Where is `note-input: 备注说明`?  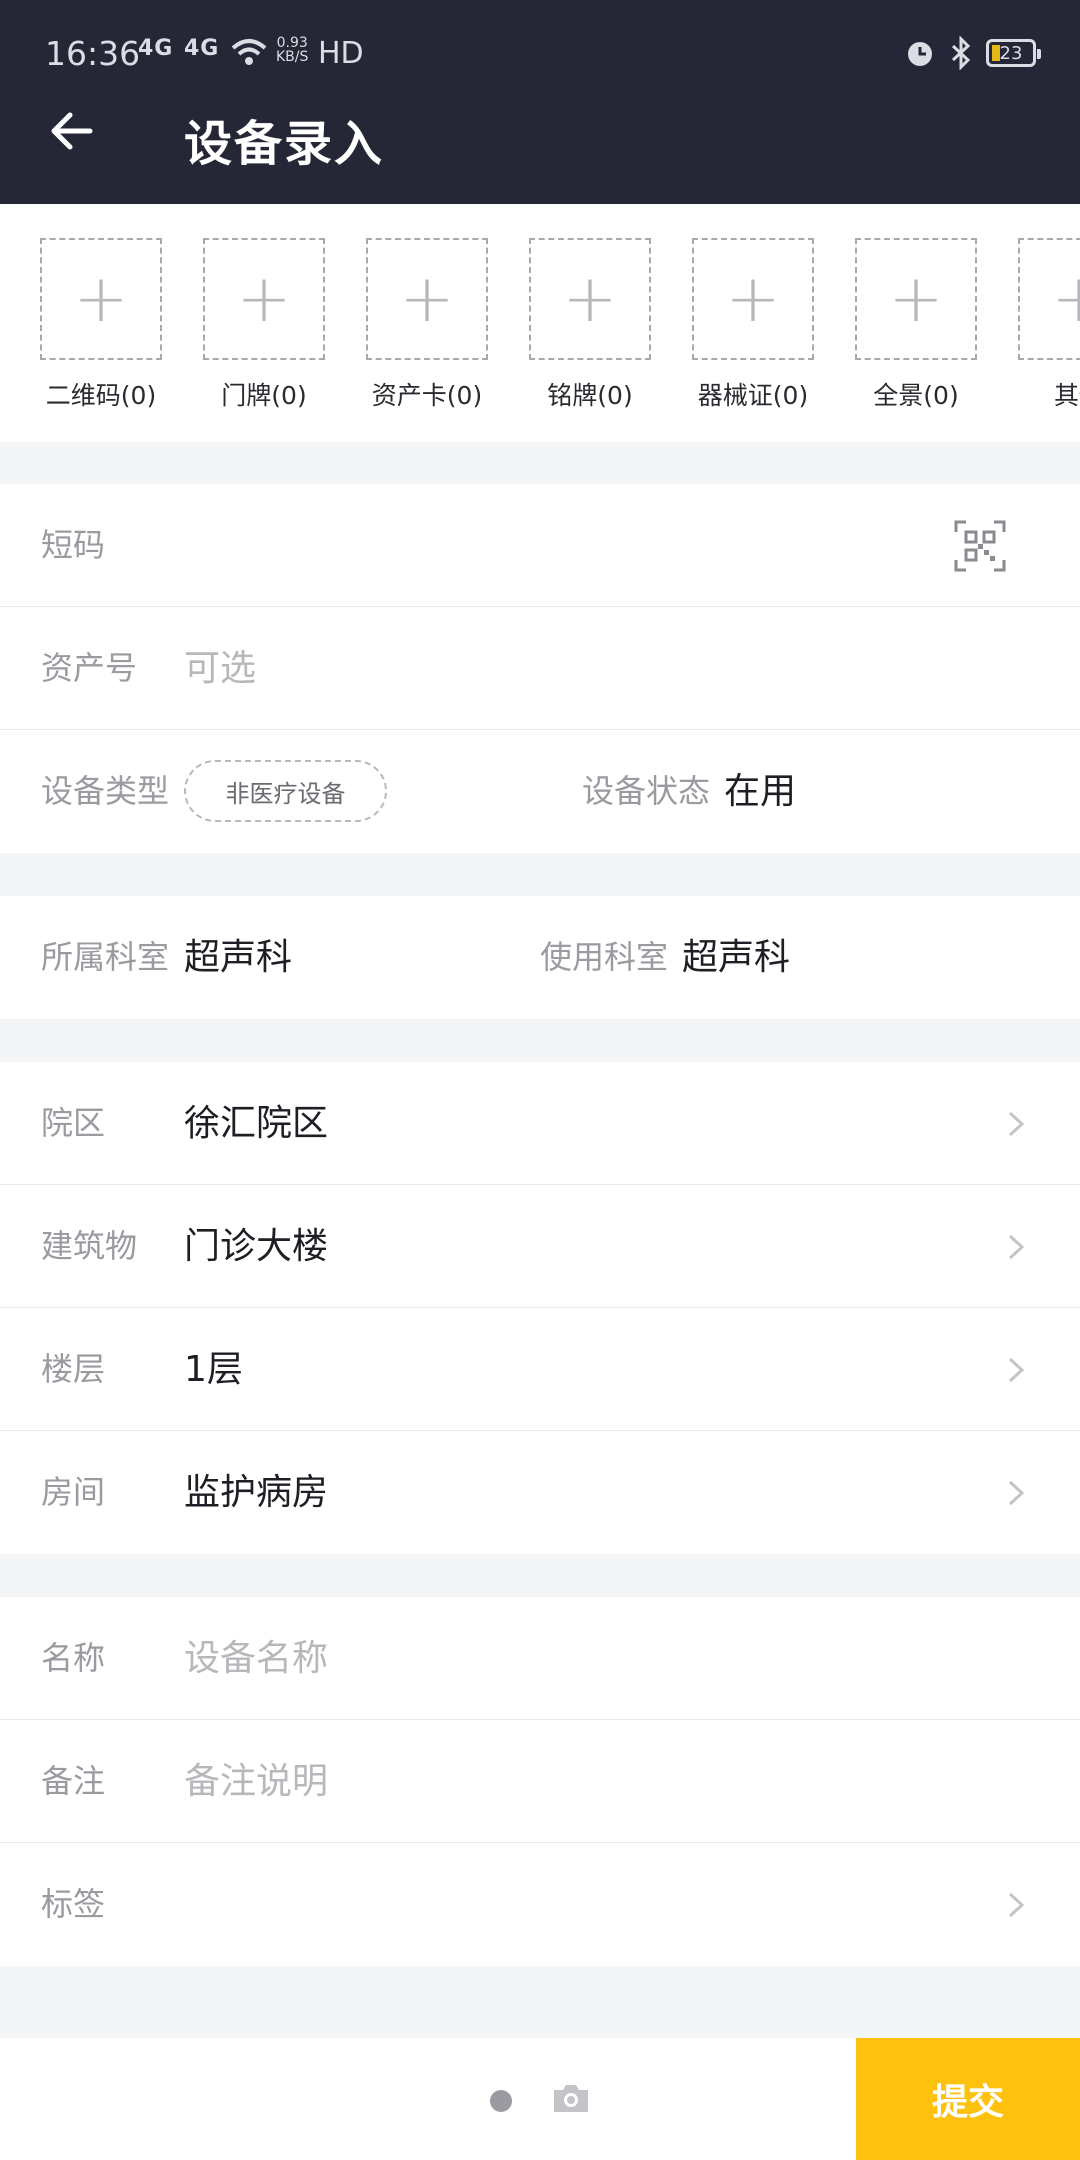
note-input: 备注说明 is located at coordinates (256, 1781).